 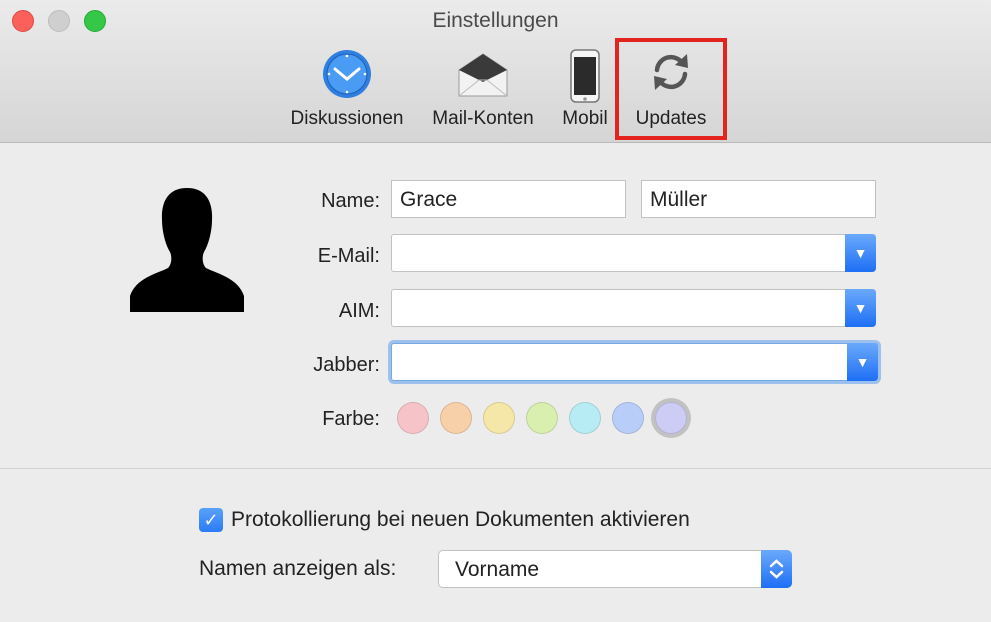 I want to click on window-title: Einstellungen, so click(x=495, y=20).